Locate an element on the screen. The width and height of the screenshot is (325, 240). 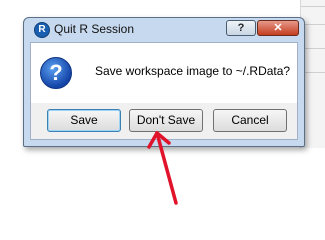
arrow-head-left is located at coordinates (153, 140).